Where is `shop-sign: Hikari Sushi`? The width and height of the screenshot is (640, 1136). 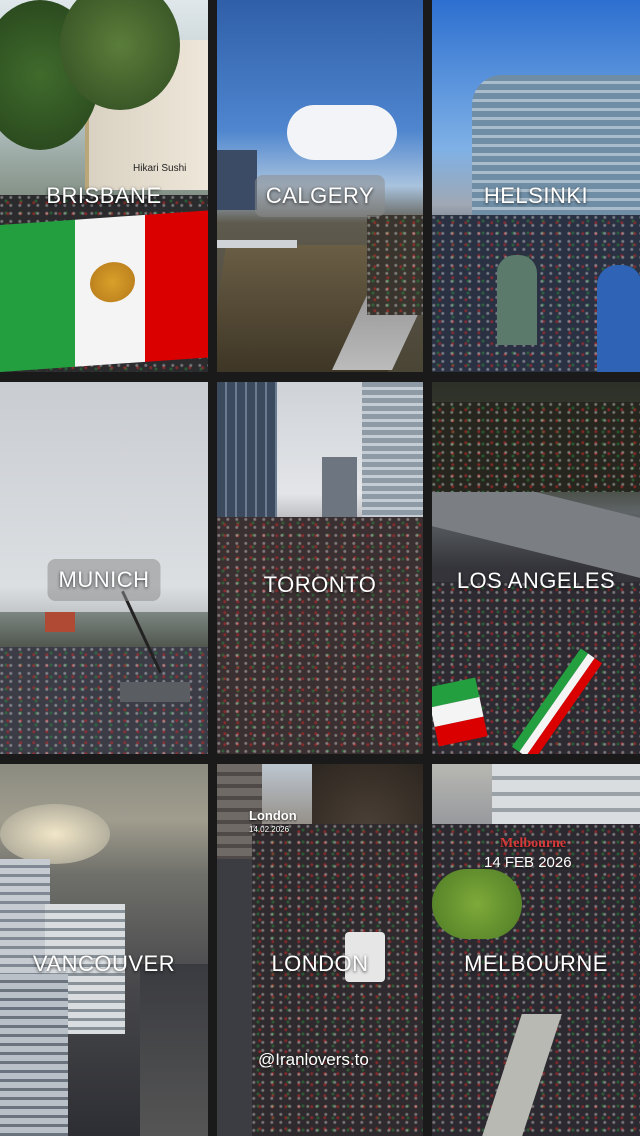
shop-sign: Hikari Sushi is located at coordinates (160, 168).